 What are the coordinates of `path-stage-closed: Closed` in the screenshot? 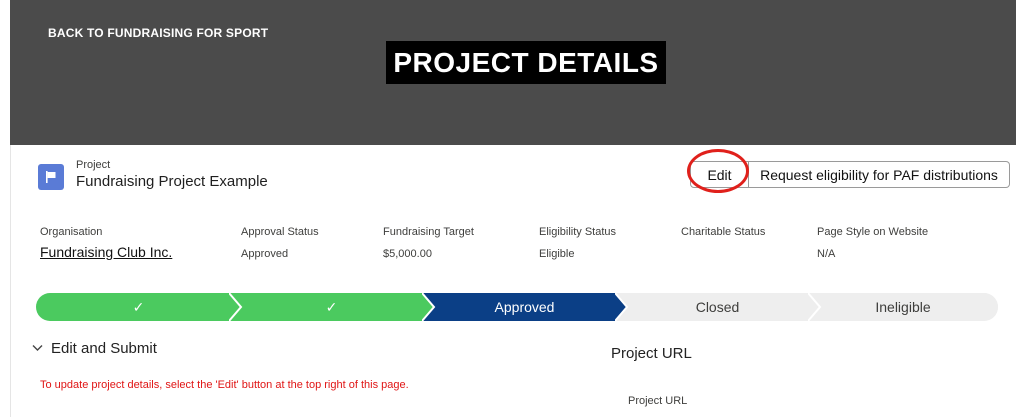 It's located at (717, 307).